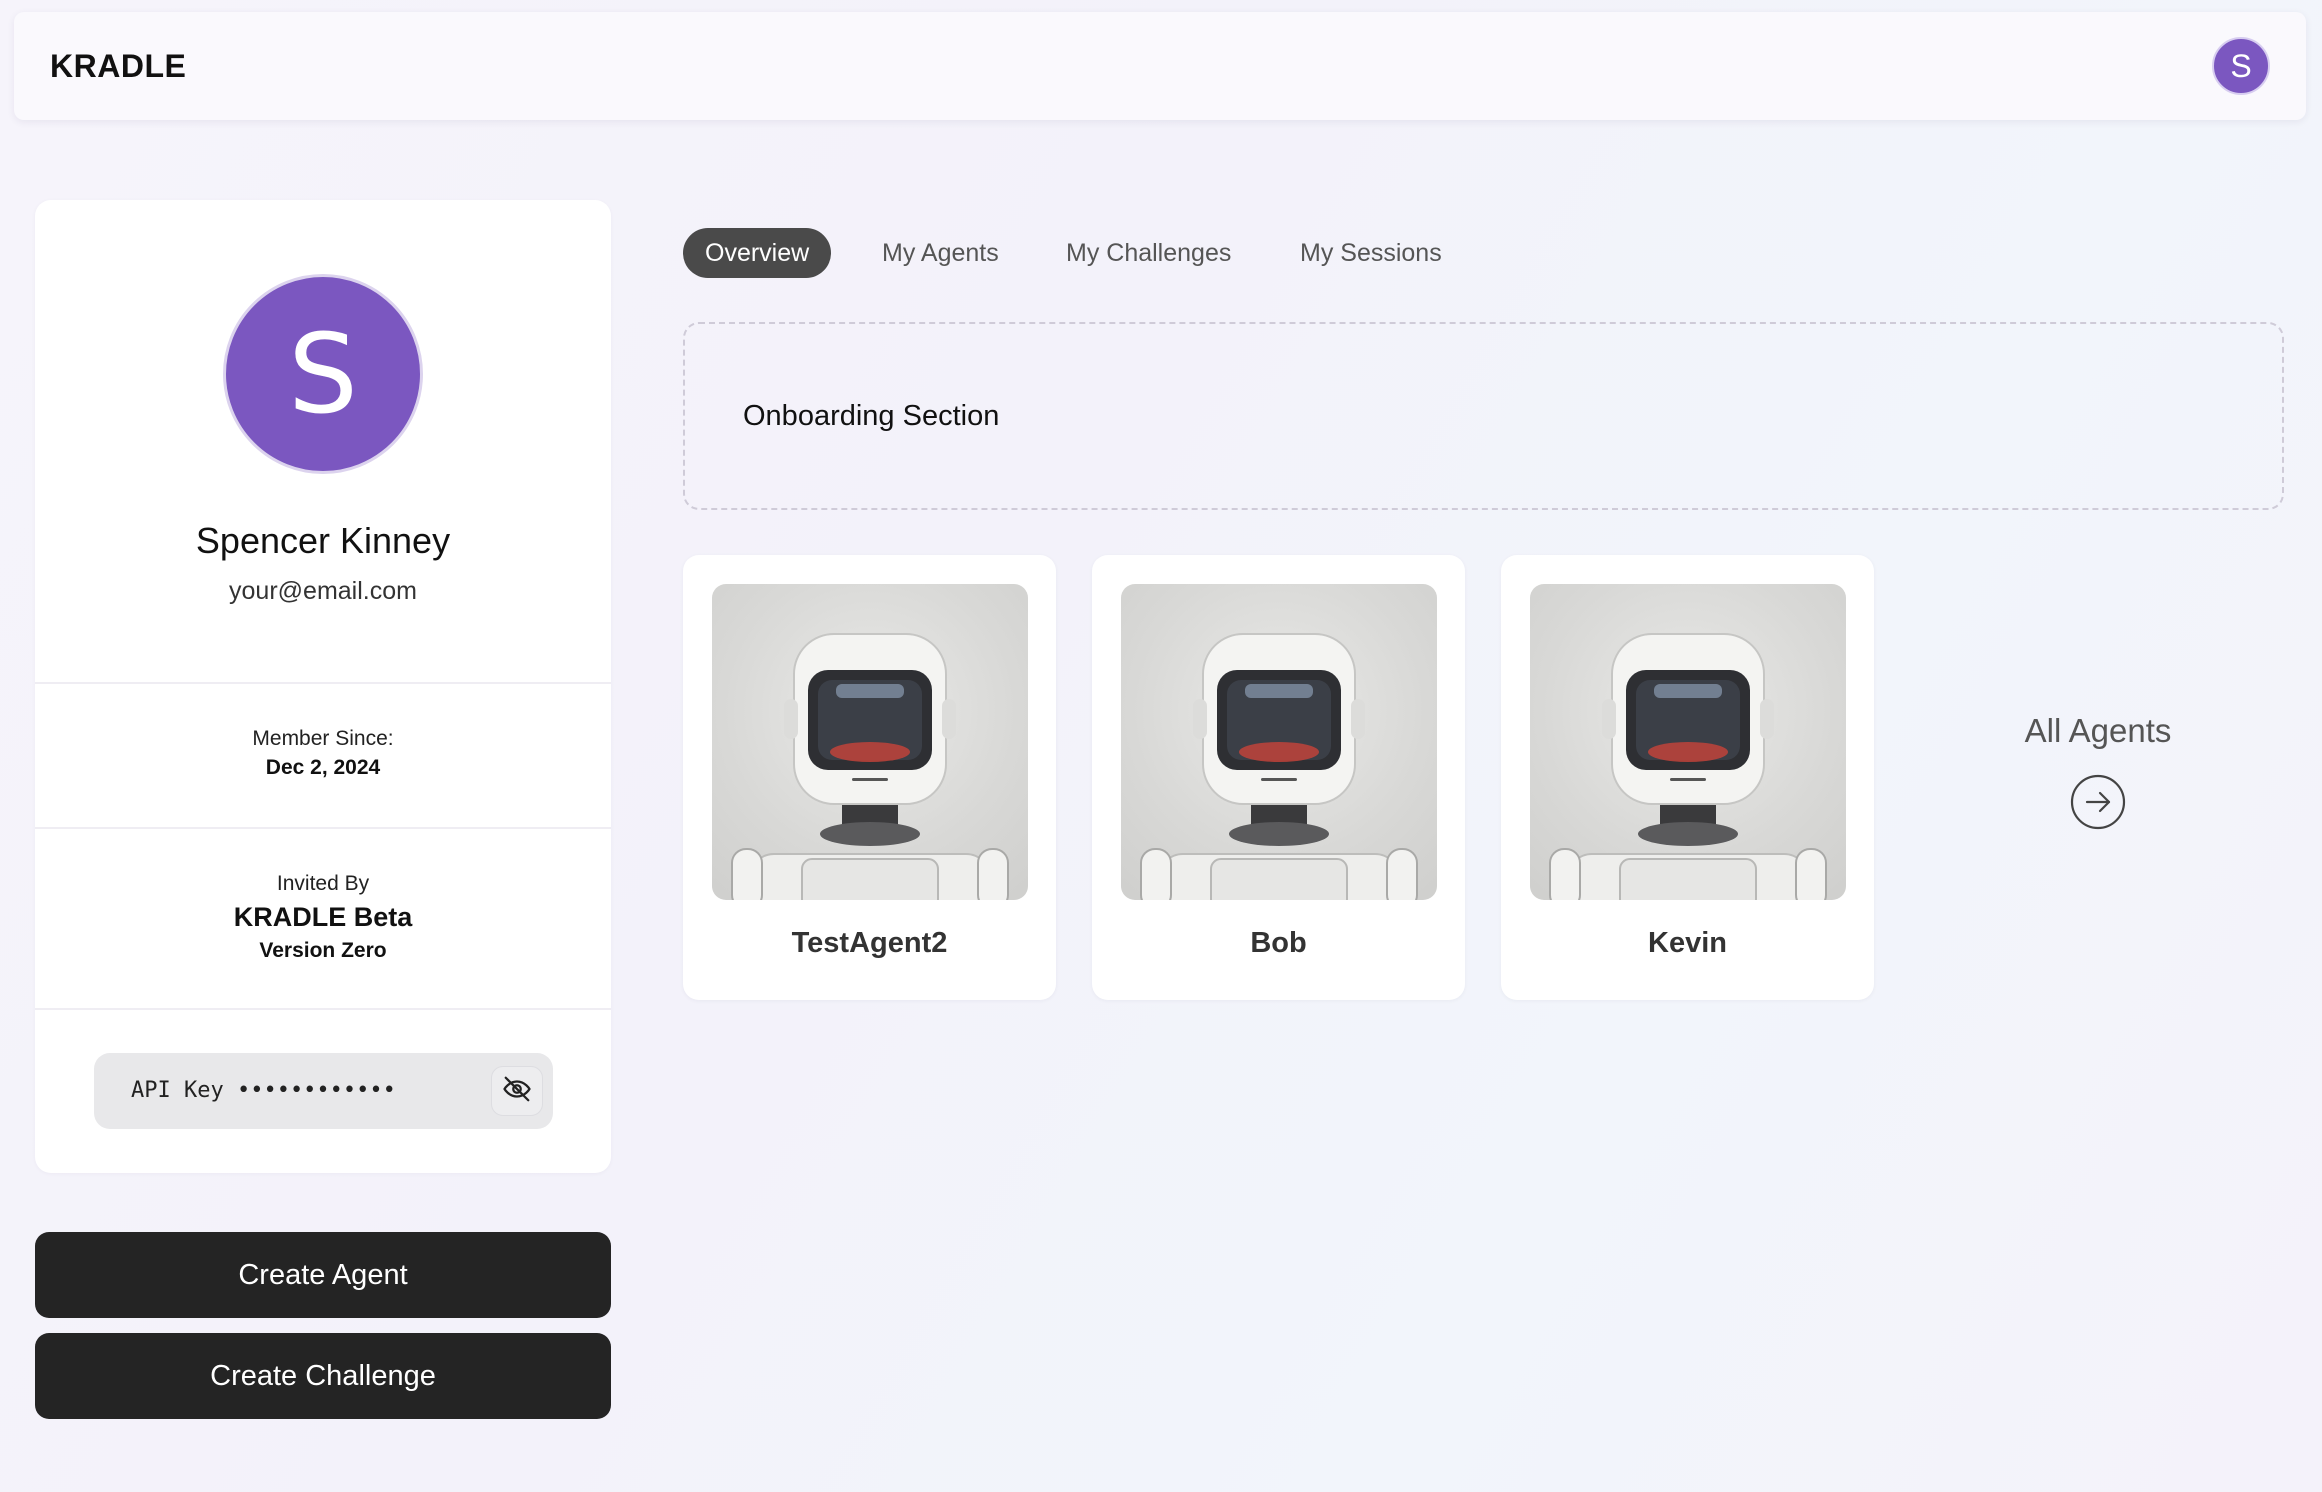 The width and height of the screenshot is (2322, 1492). I want to click on tab-my-challenges: My Challenges, so click(1148, 253).